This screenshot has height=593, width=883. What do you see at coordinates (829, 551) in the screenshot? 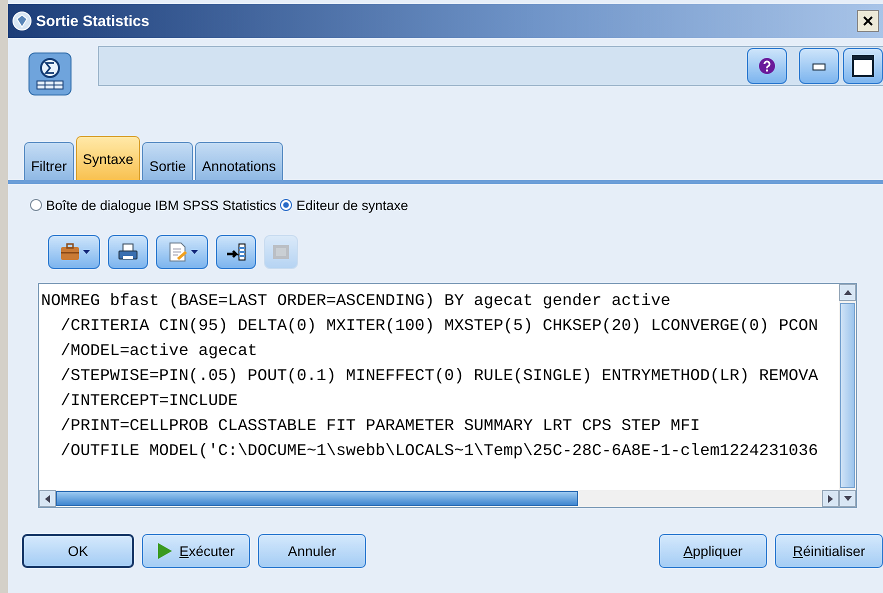
I see `dialog-button: Réinitialiser` at bounding box center [829, 551].